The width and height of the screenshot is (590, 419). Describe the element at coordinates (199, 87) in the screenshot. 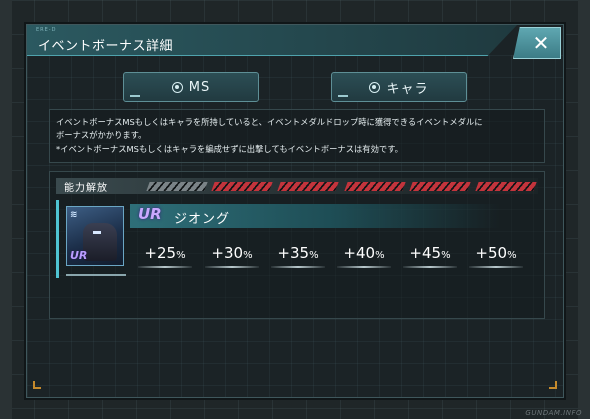

I see `tab-ms-label: MS` at that location.